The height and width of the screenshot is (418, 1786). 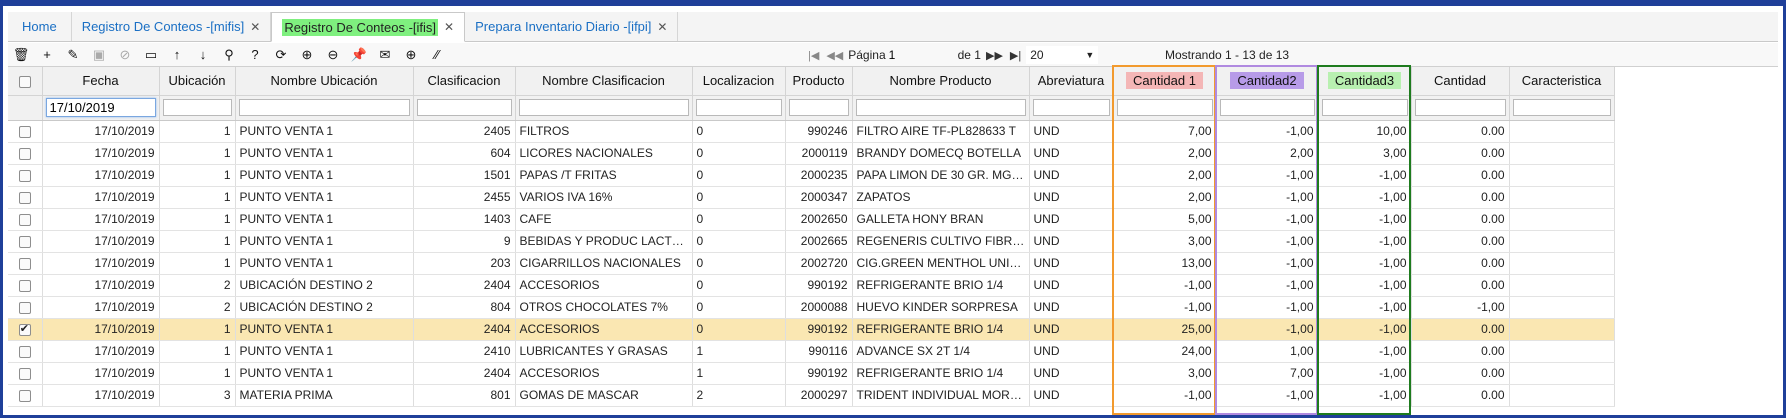 I want to click on filter-producto-input, so click(x=818, y=107).